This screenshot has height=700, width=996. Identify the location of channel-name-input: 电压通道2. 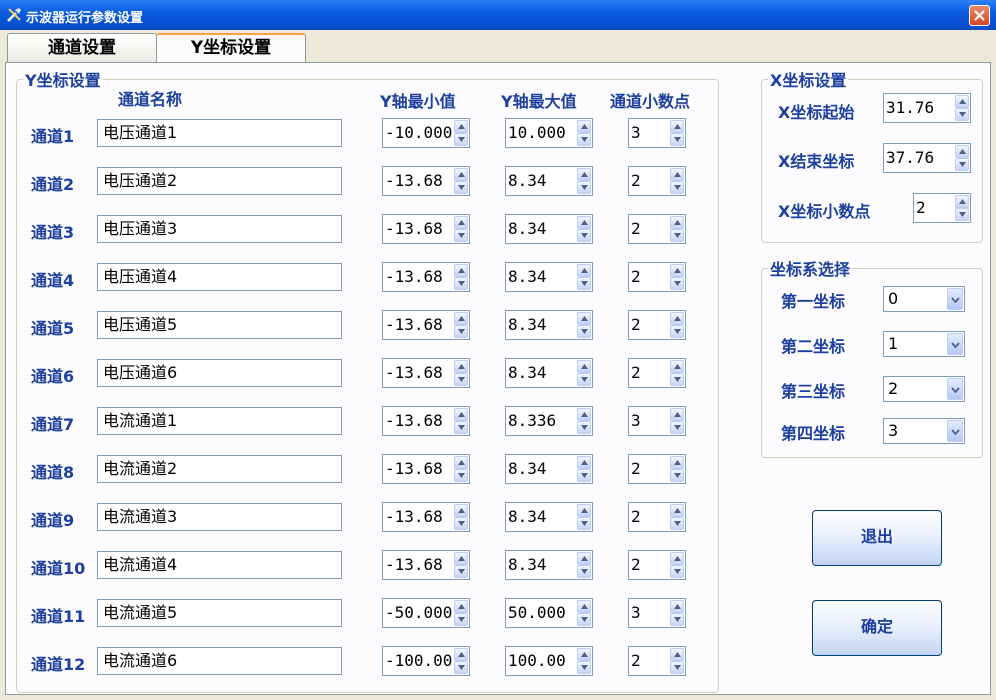
(219, 181).